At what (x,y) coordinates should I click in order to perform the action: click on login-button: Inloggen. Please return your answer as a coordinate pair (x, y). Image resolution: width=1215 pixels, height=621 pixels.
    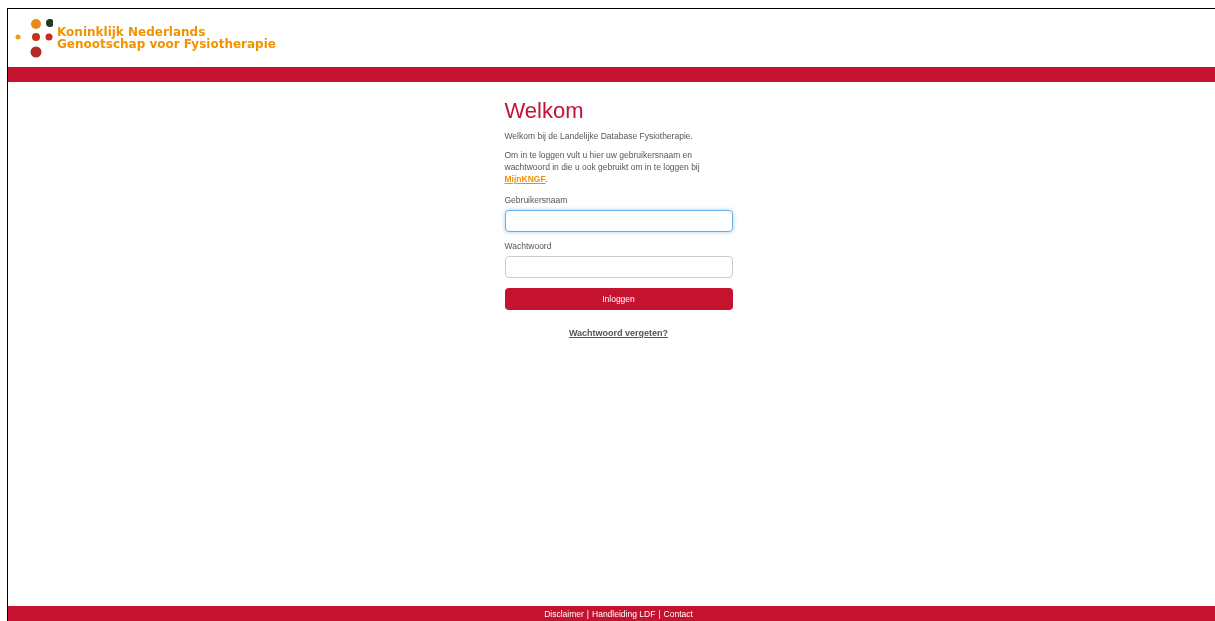
    Looking at the image, I should click on (618, 299).